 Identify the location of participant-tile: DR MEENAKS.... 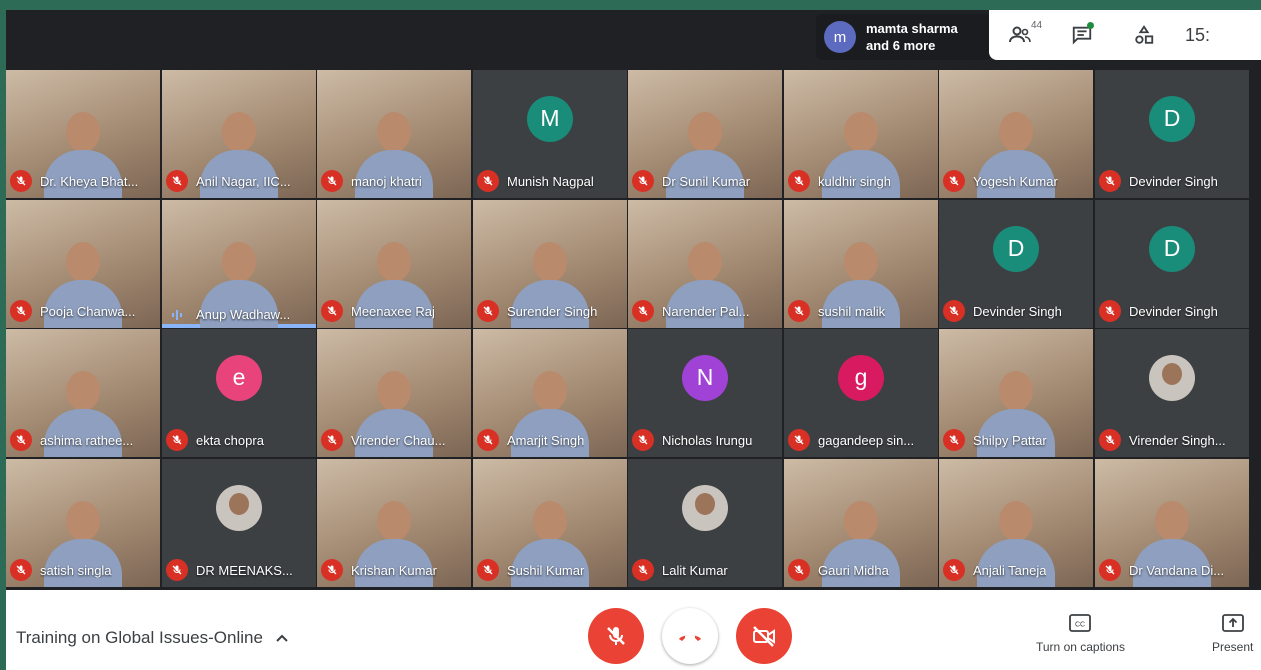
(239, 523).